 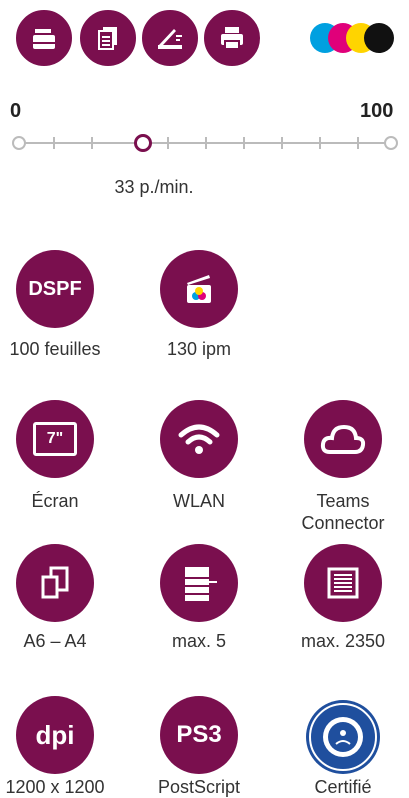 What do you see at coordinates (199, 439) in the screenshot?
I see `wifi-icon` at bounding box center [199, 439].